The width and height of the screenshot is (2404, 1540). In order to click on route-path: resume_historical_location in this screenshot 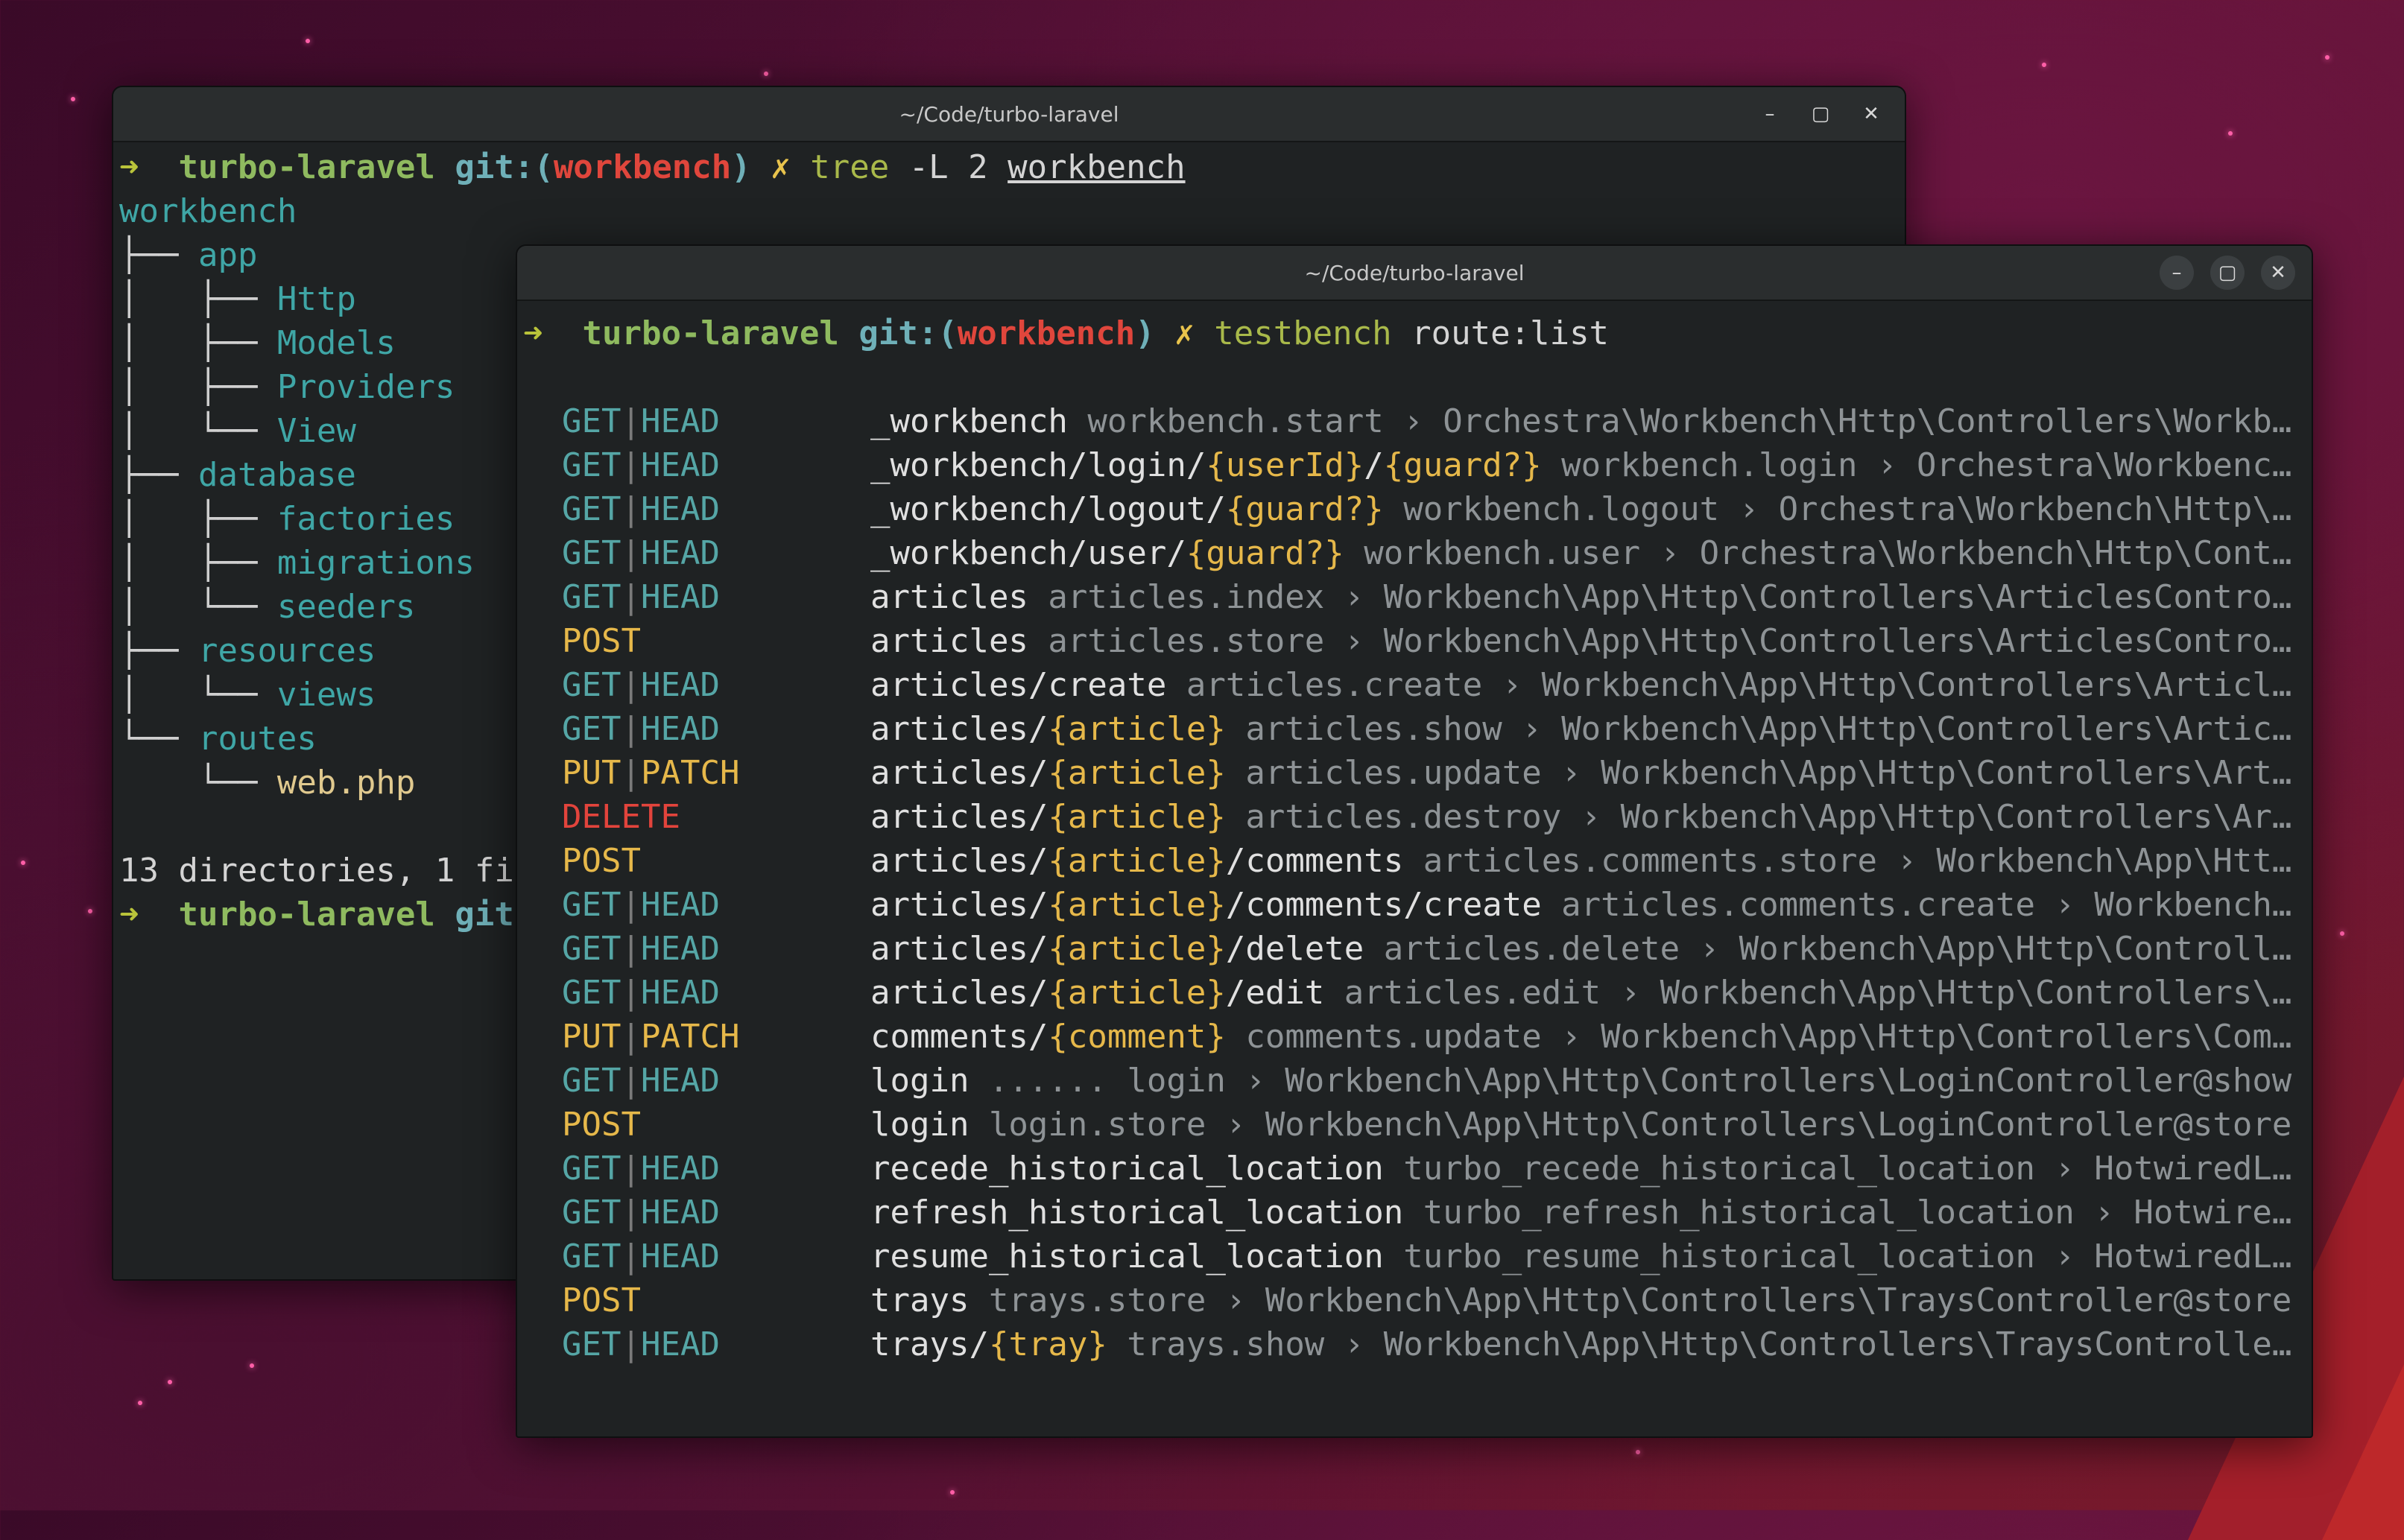, I will do `click(1127, 1257)`.